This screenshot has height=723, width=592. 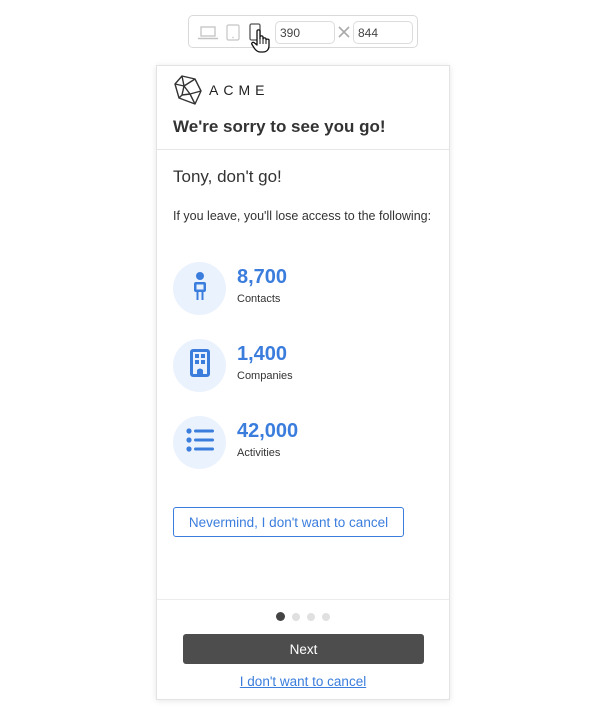 I want to click on stat-label: Activities, so click(x=259, y=453).